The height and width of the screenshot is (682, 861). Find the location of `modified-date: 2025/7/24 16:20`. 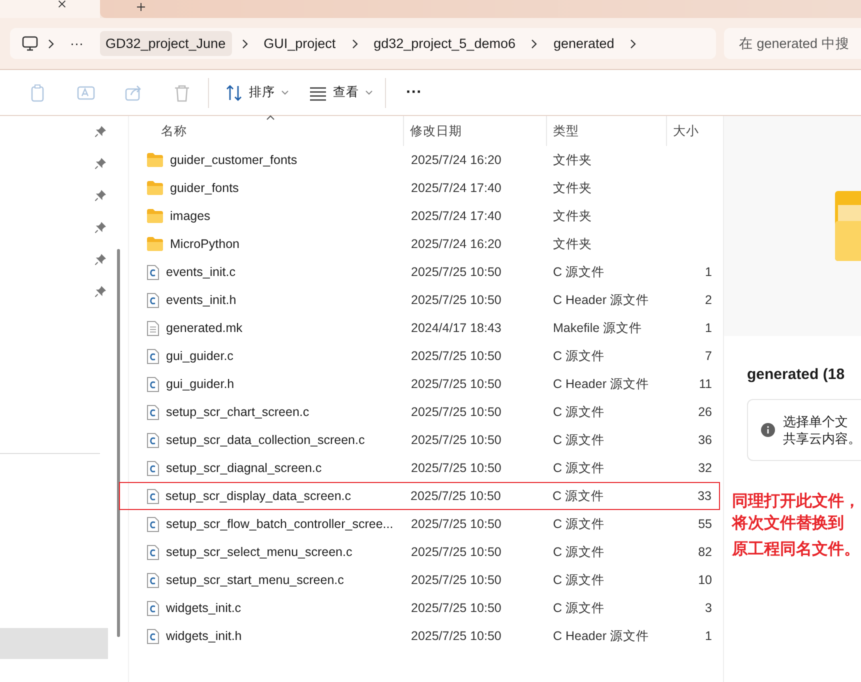

modified-date: 2025/7/24 16:20 is located at coordinates (456, 160).